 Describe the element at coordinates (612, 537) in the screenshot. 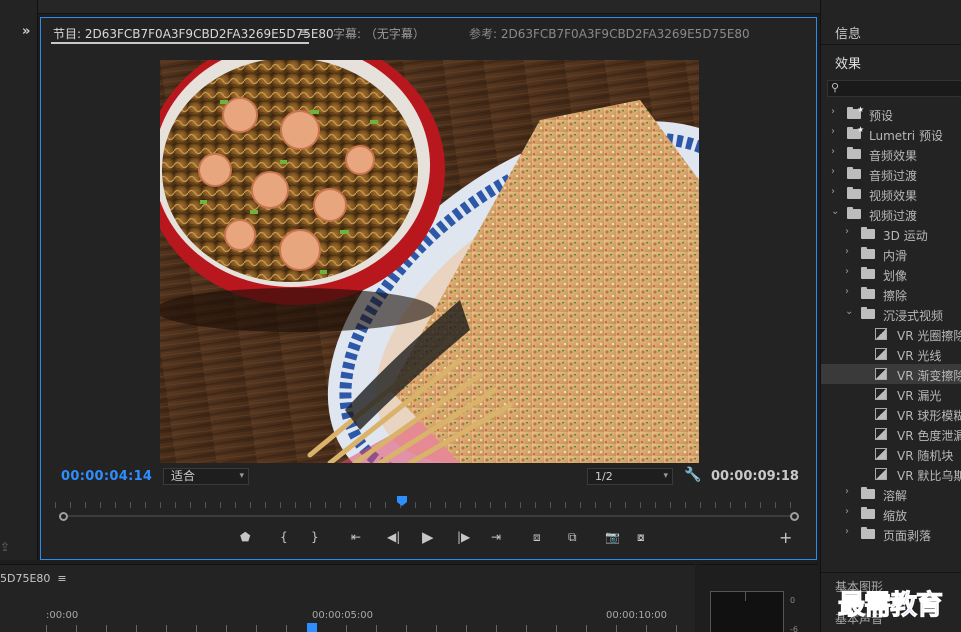

I see `export-frame-camera-icon: 📷` at that location.